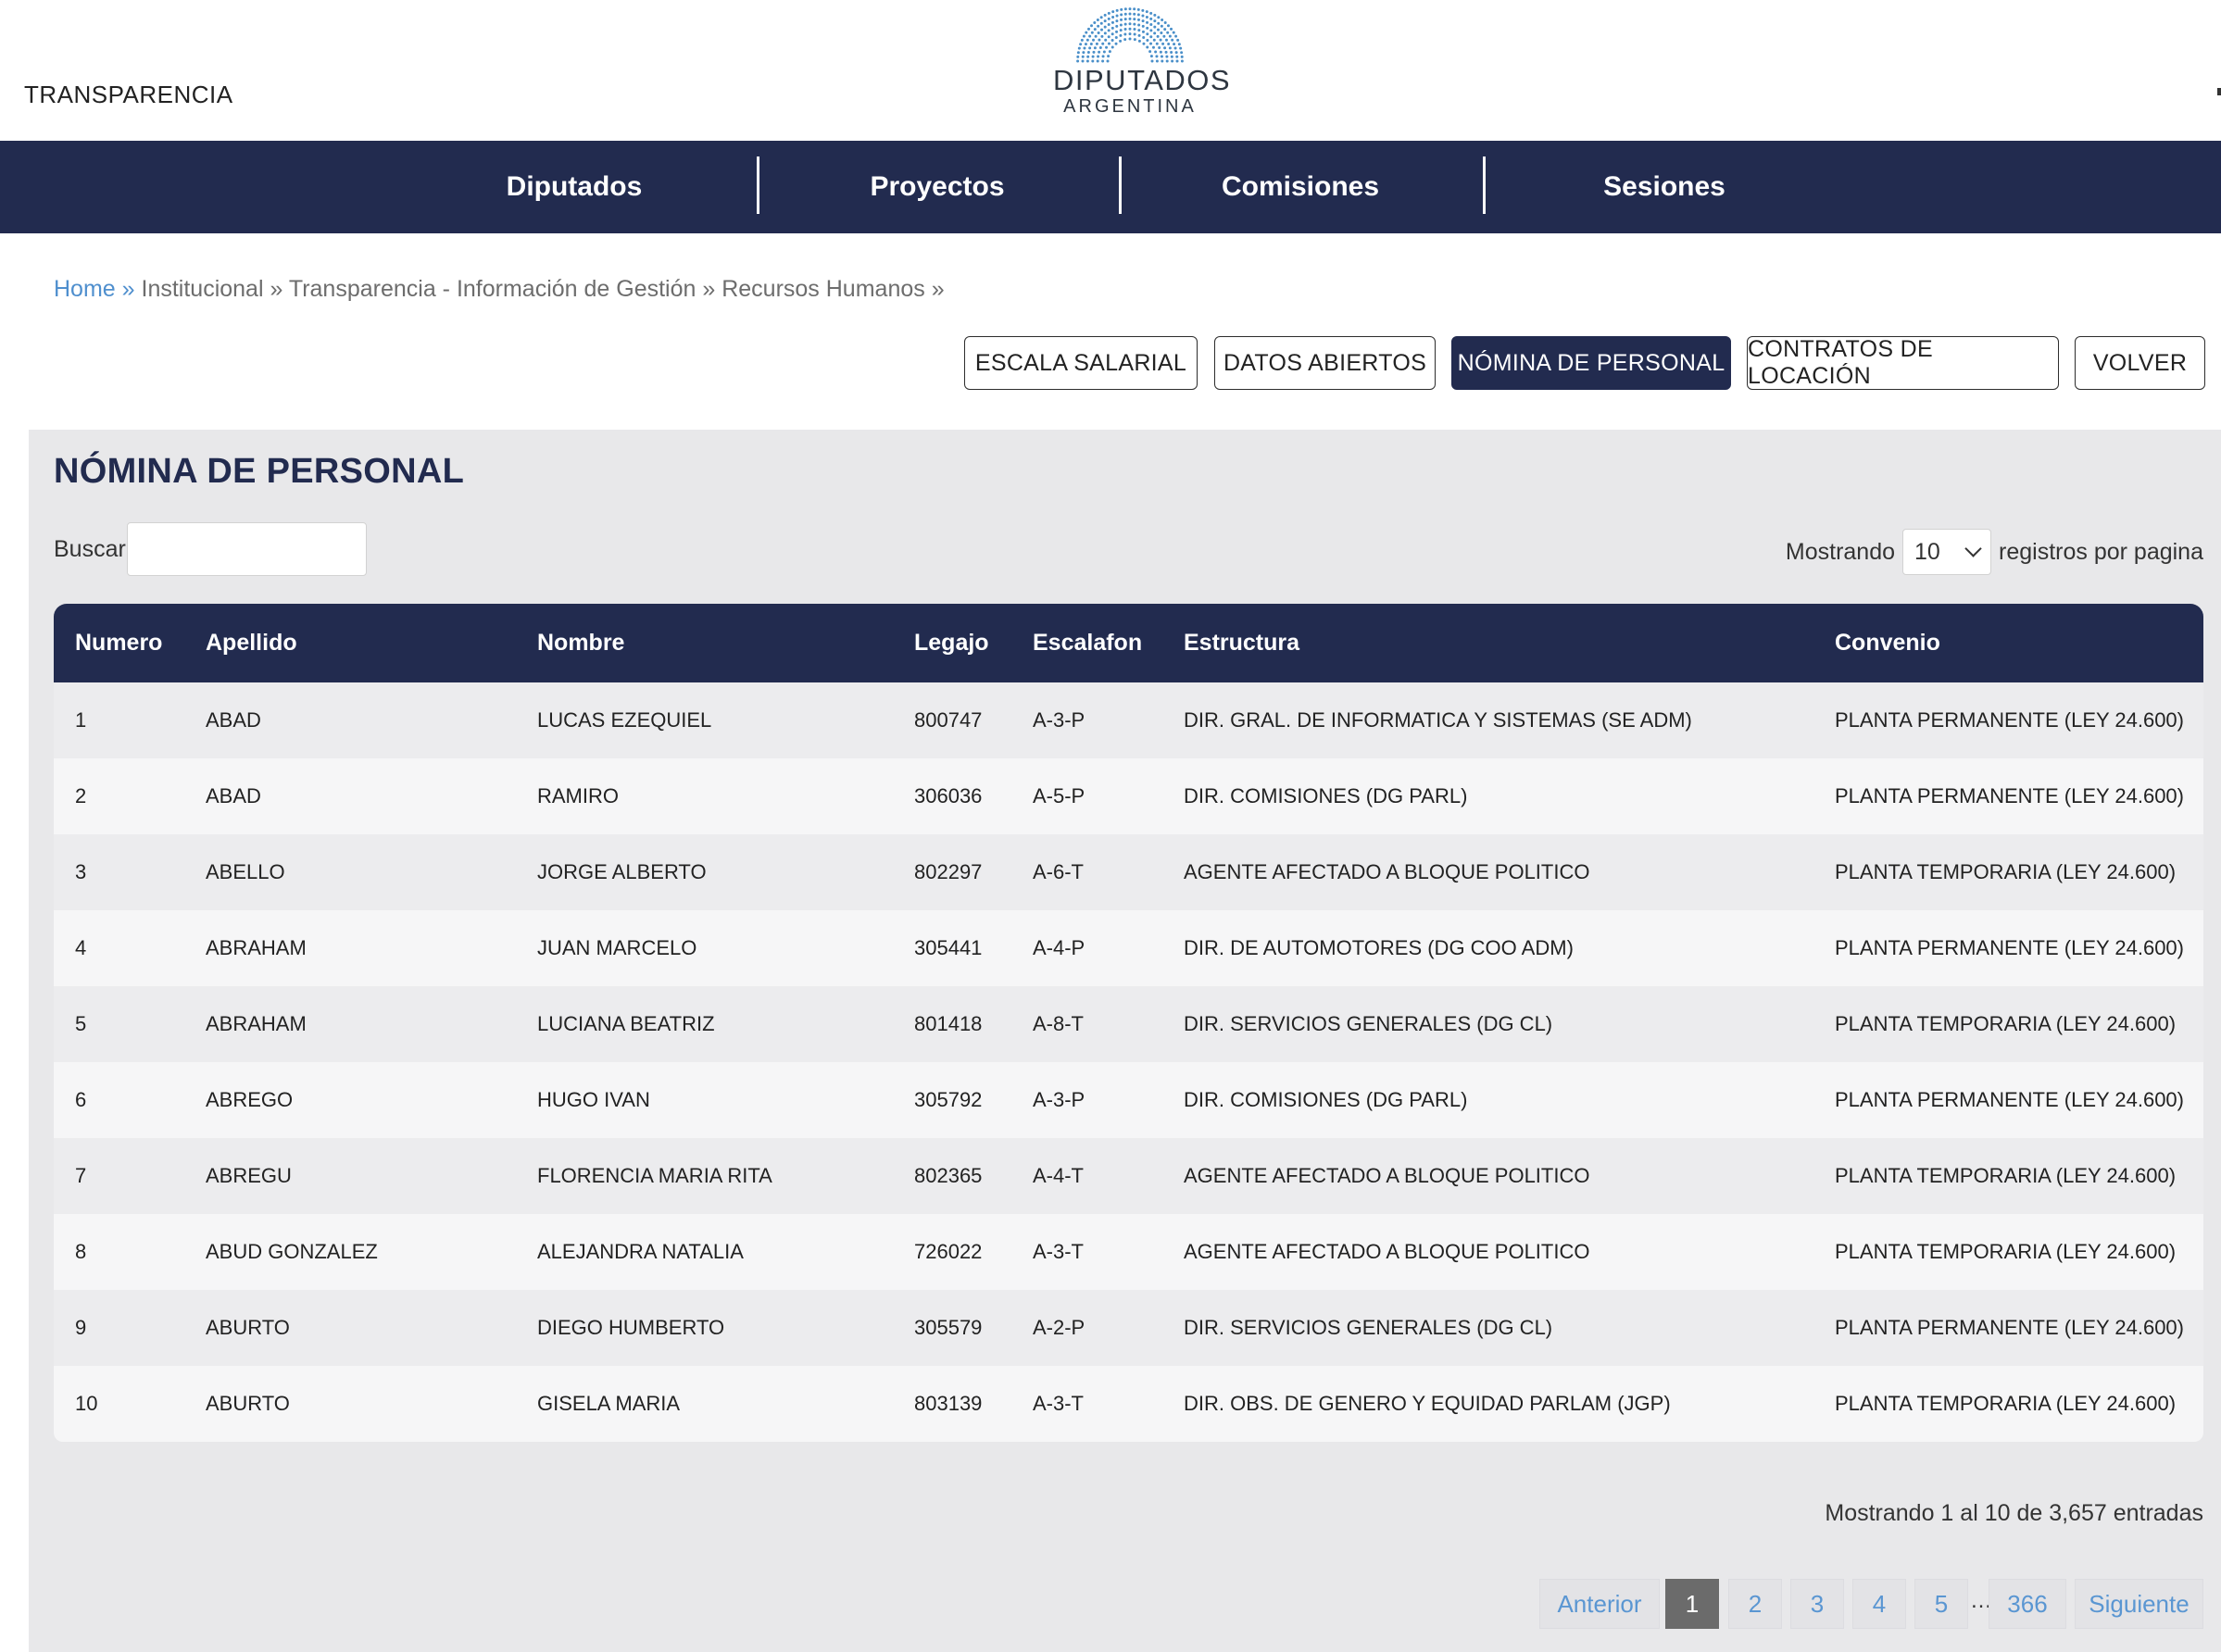  I want to click on cell-nombre: JUAN MARCELO, so click(705, 948).